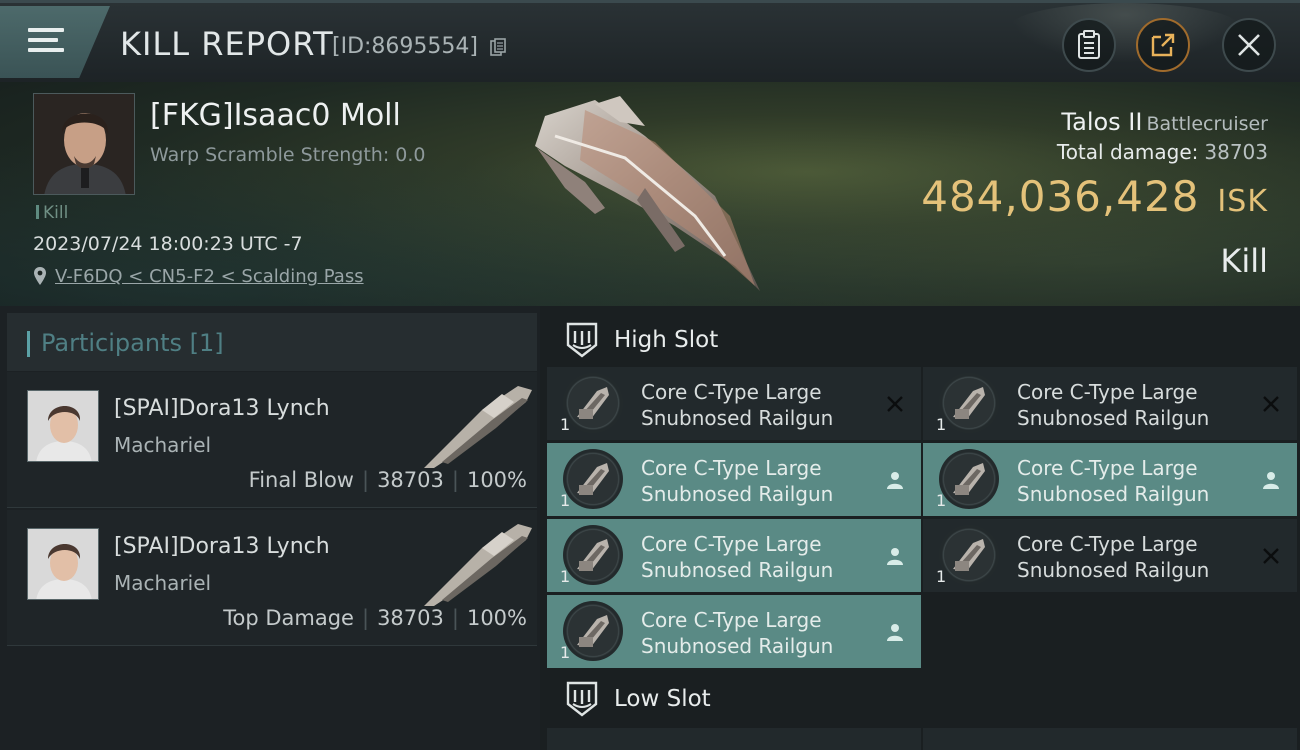 Image resolution: width=1300 pixels, height=750 pixels. What do you see at coordinates (1207, 124) in the screenshot?
I see `ship-class: Battlecruiser` at bounding box center [1207, 124].